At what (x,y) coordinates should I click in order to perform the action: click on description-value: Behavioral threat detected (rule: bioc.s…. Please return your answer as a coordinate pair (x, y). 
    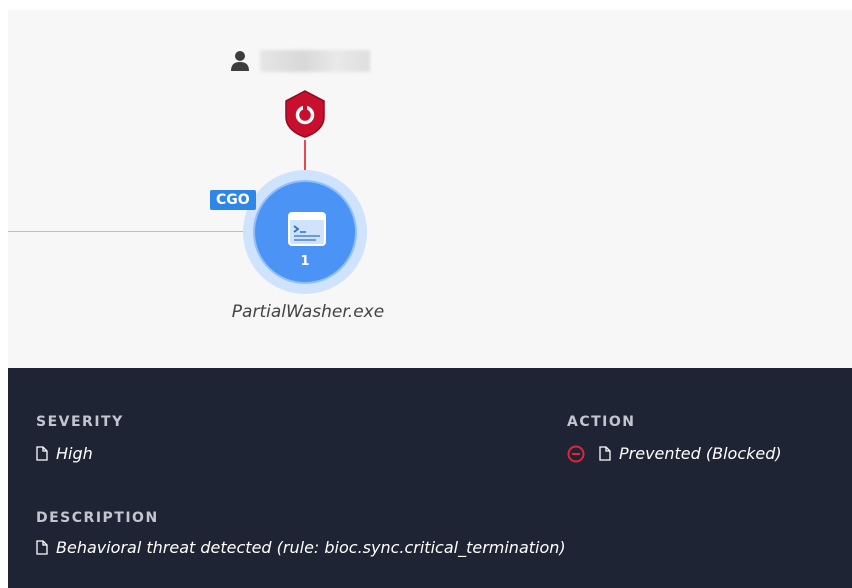
    Looking at the image, I should click on (301, 547).